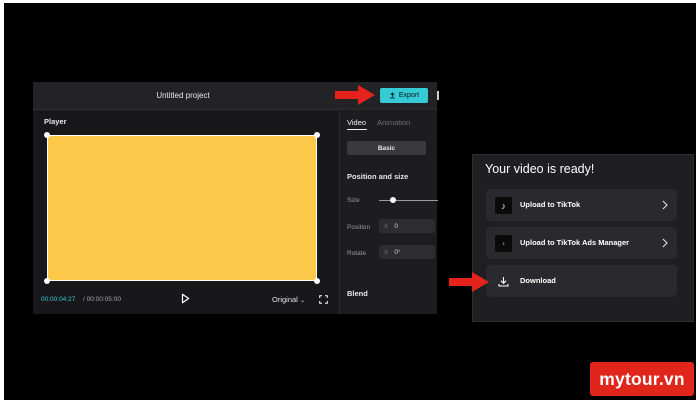 The height and width of the screenshot is (405, 700). I want to click on tiktok-ads-icon: ♪, so click(503, 243).